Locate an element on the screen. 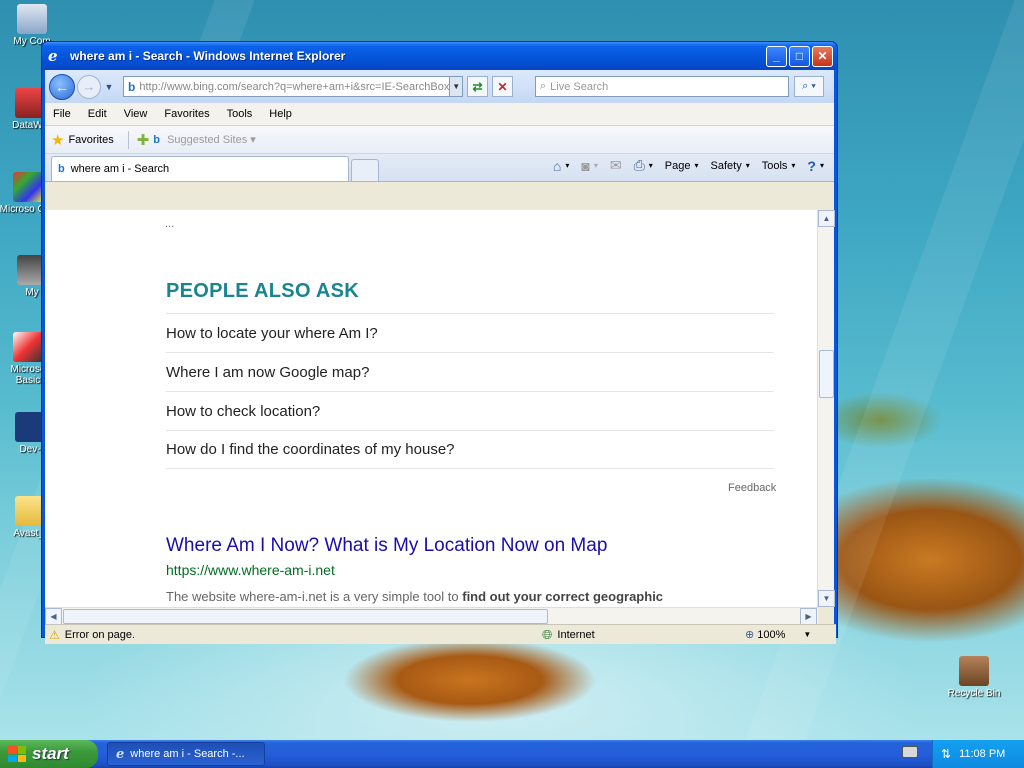  printer-icon: ⎙ is located at coordinates (639, 165).